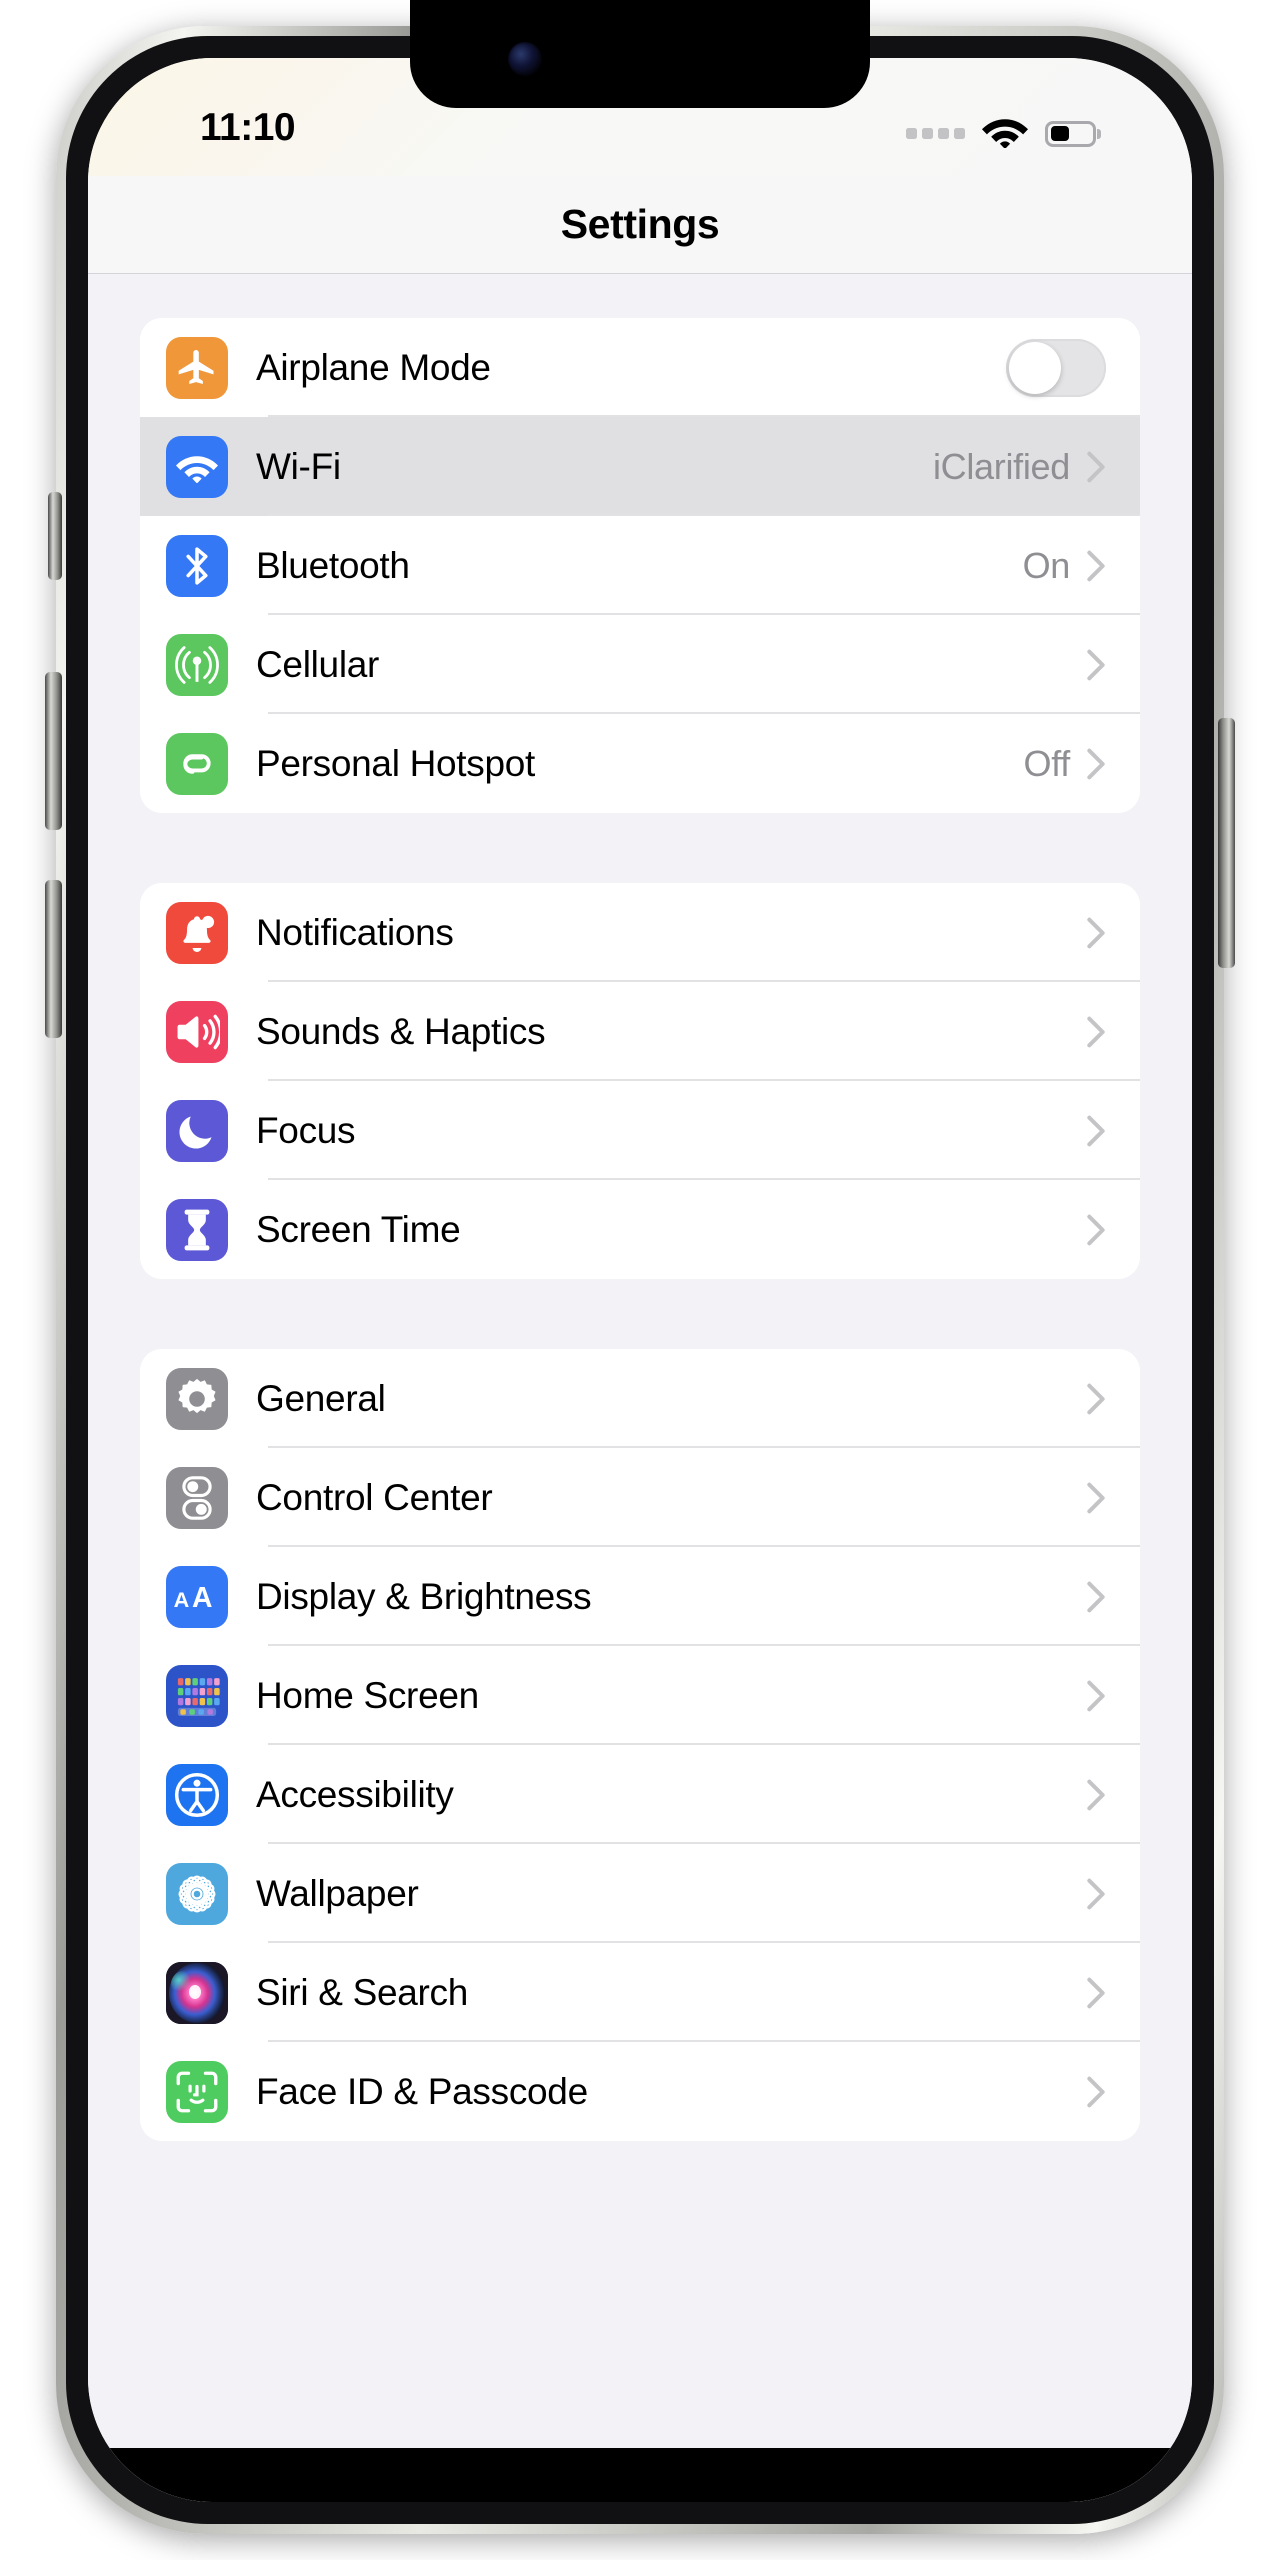 The width and height of the screenshot is (1280, 2560). I want to click on front-camera-icon, so click(525, 59).